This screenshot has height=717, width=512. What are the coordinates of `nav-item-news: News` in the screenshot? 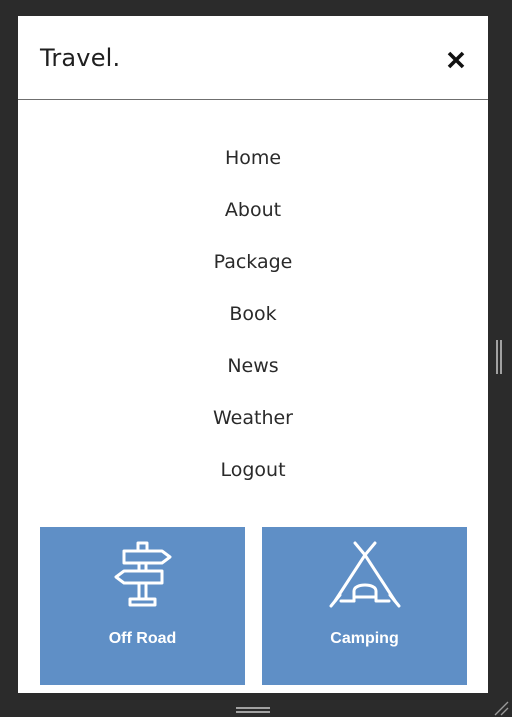 It's located at (253, 374).